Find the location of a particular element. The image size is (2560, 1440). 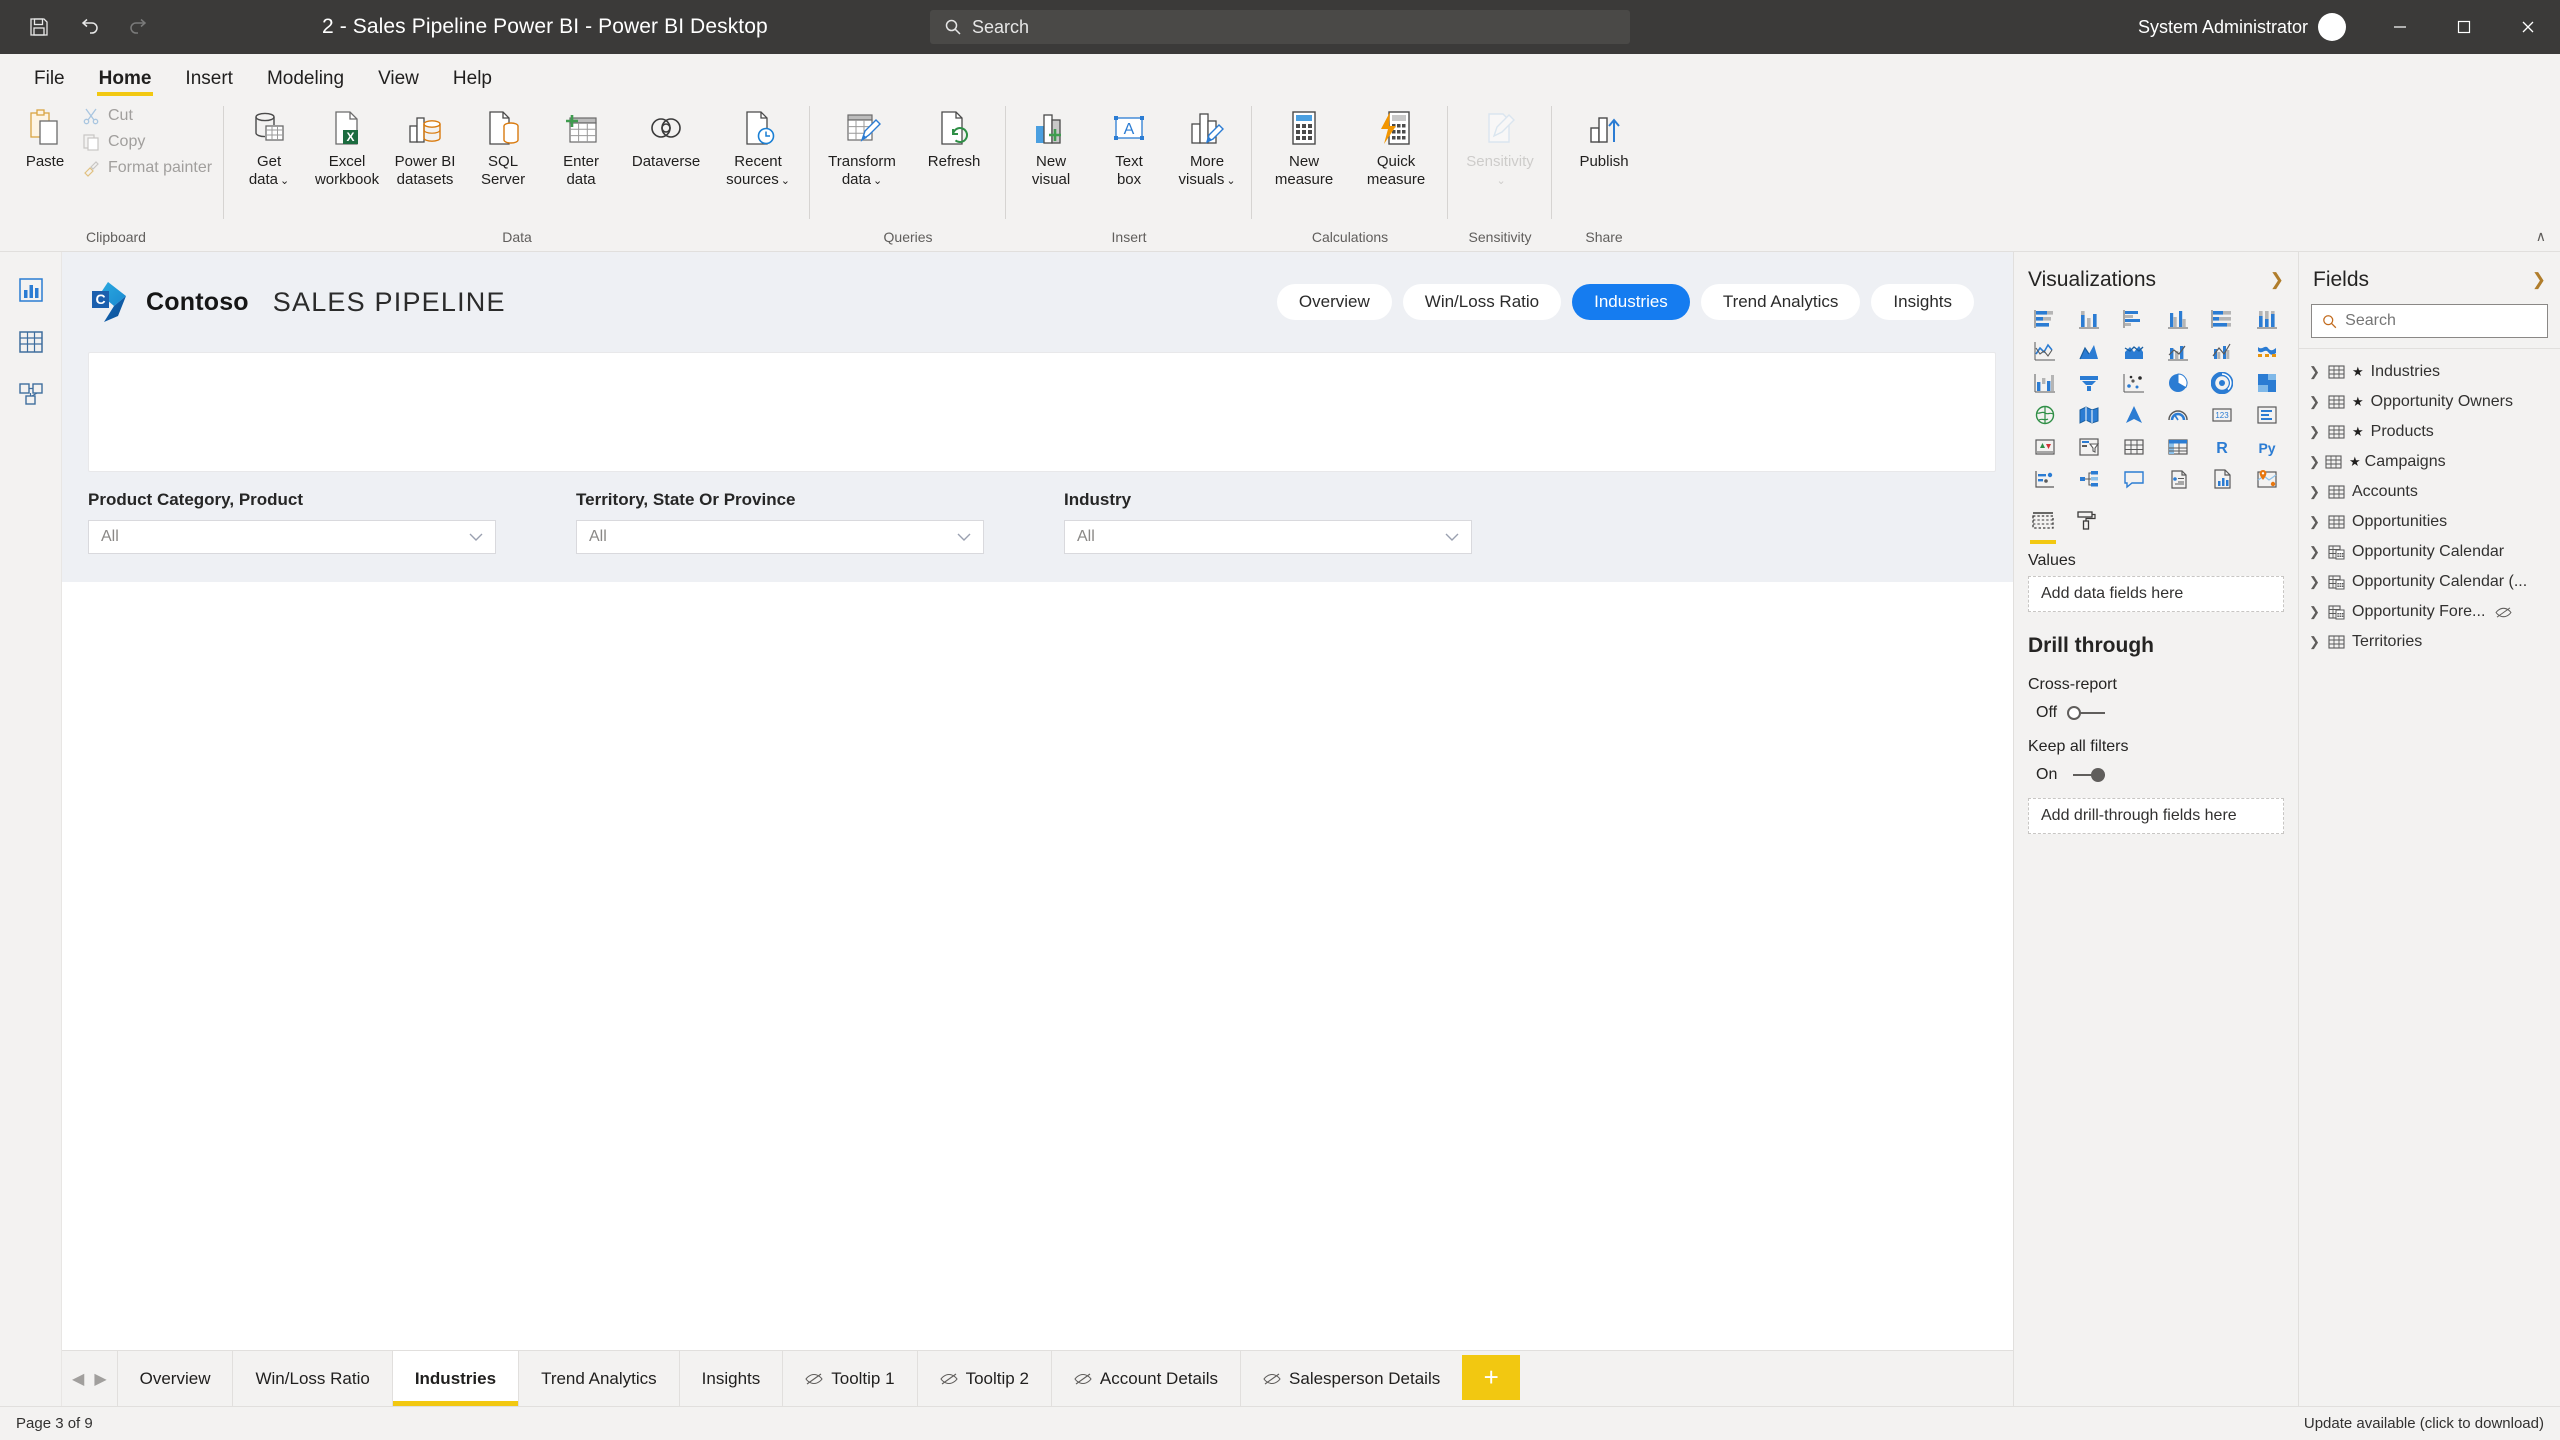

slicer-dropdown-product-category: All is located at coordinates (292, 537).